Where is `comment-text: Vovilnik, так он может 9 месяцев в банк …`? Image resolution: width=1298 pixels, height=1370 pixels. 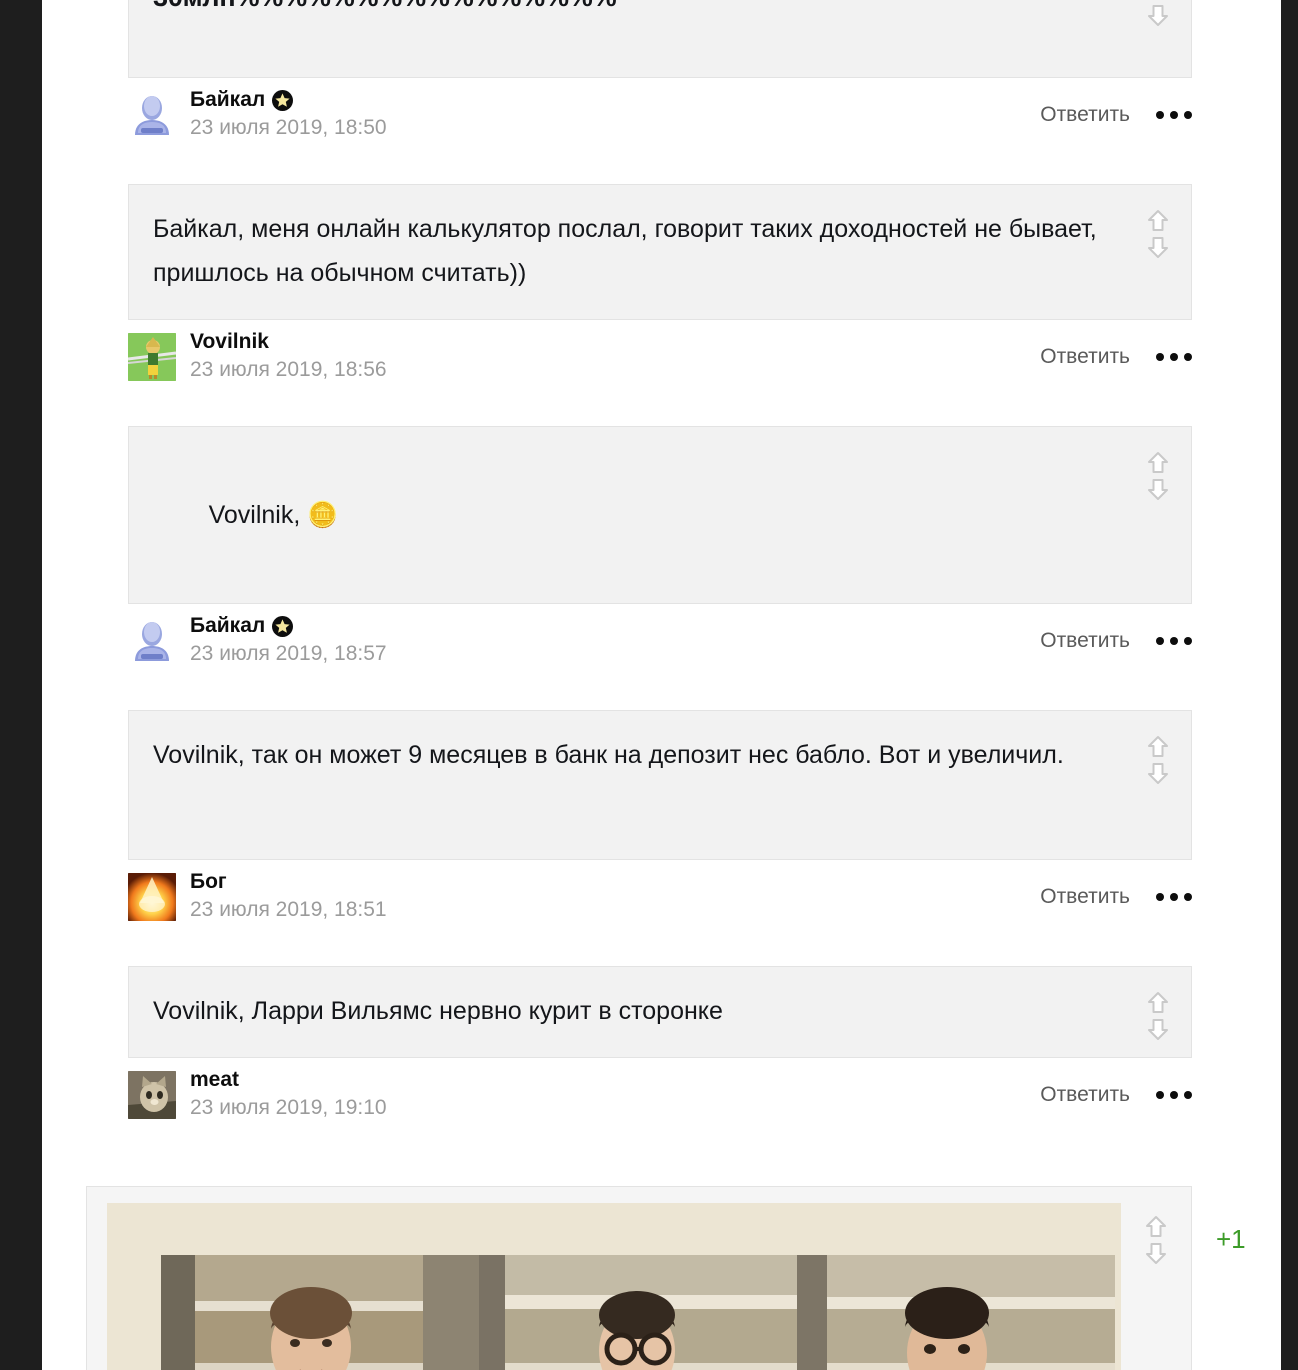 comment-text: Vovilnik, так он может 9 месяцев в банк … is located at coordinates (608, 755).